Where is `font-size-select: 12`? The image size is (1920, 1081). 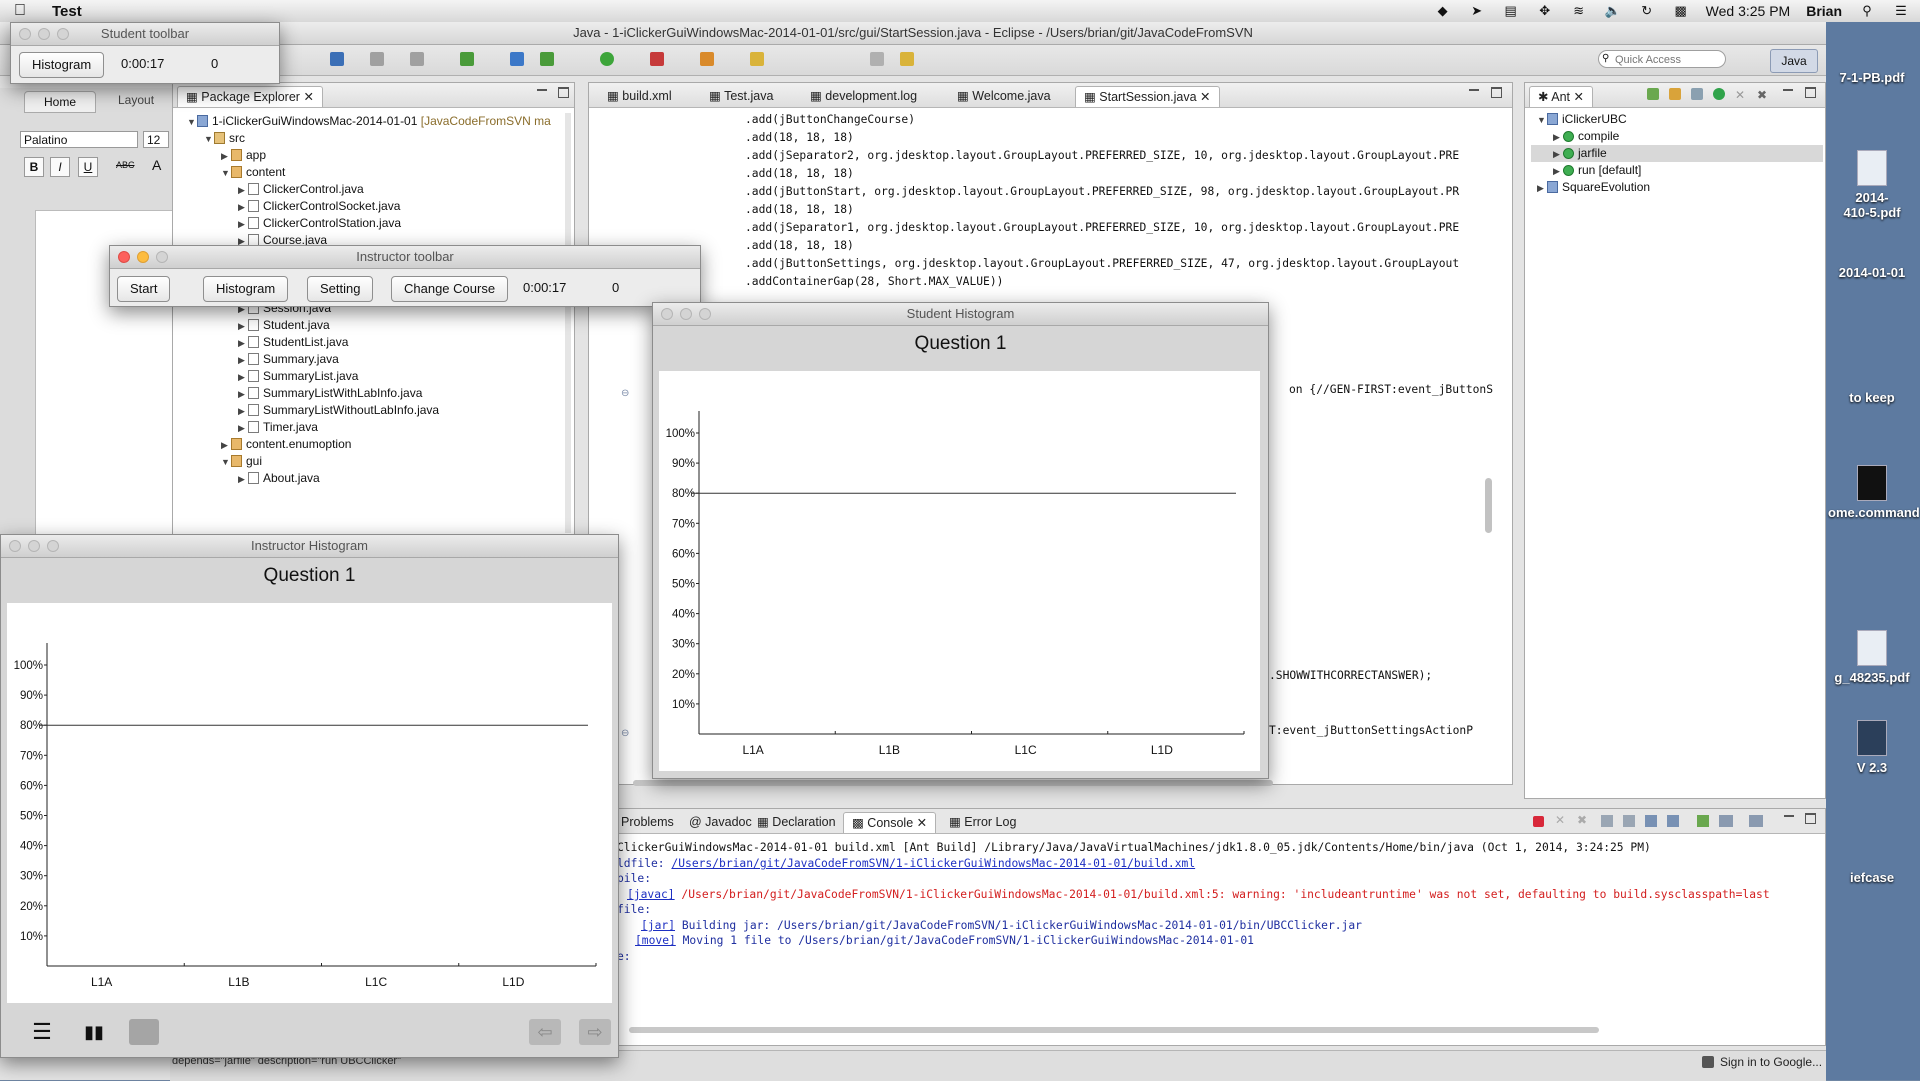
font-size-select: 12 is located at coordinates (156, 139).